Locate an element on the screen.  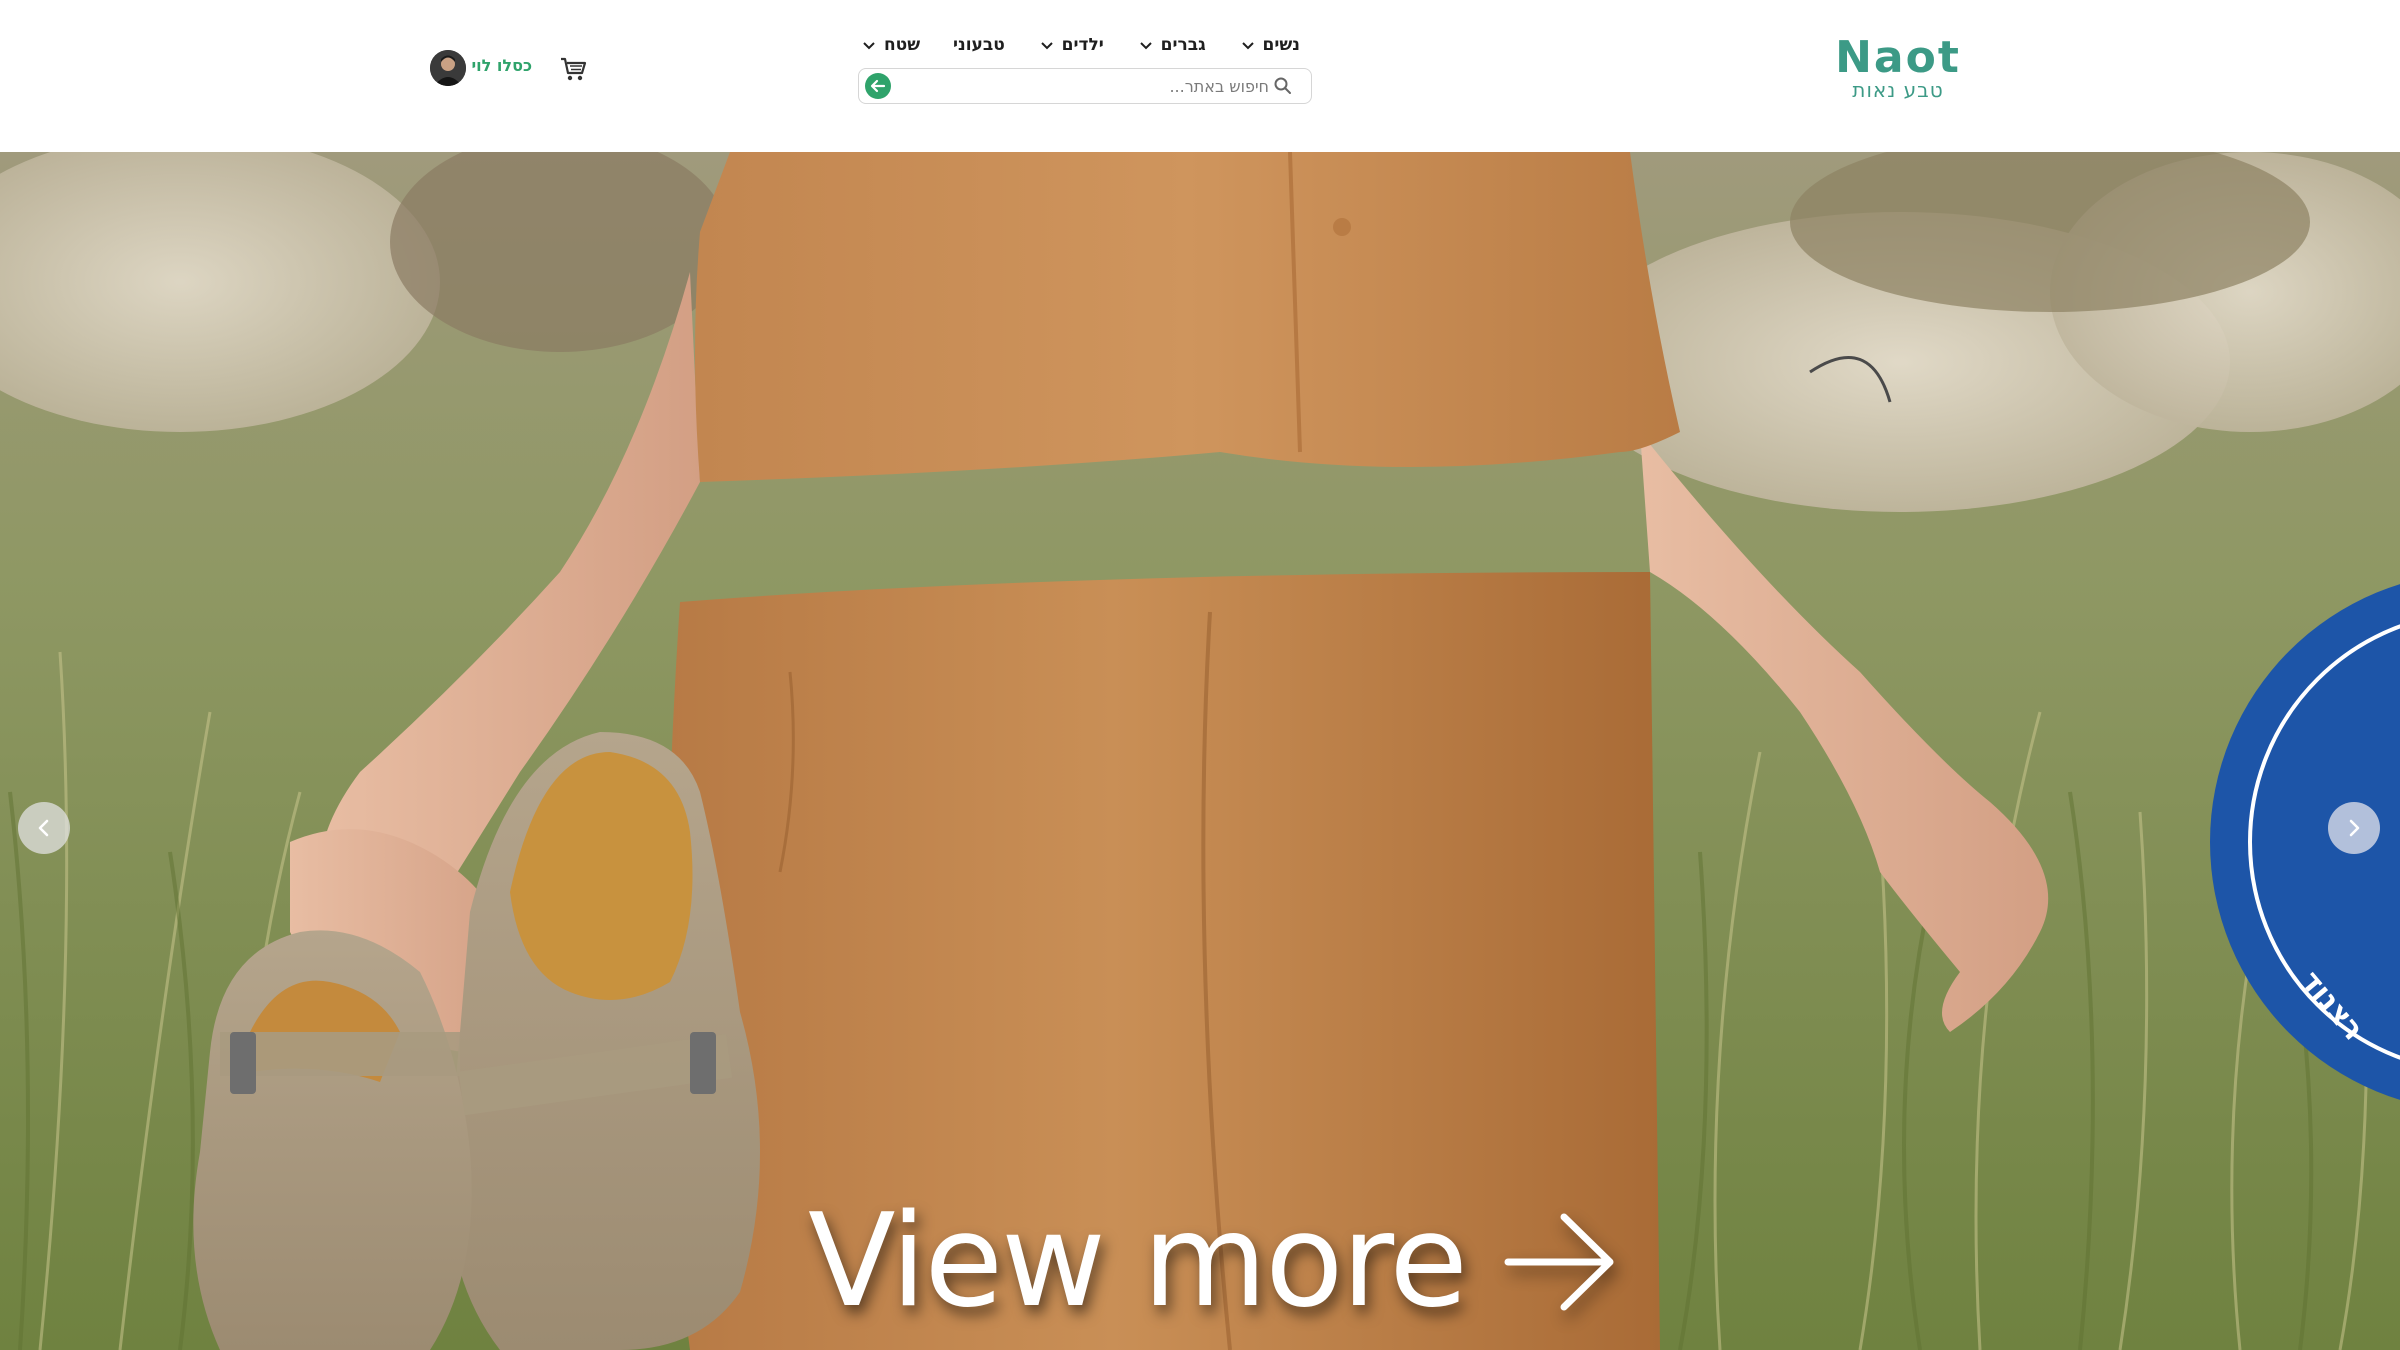
search-submit-button is located at coordinates (878, 86).